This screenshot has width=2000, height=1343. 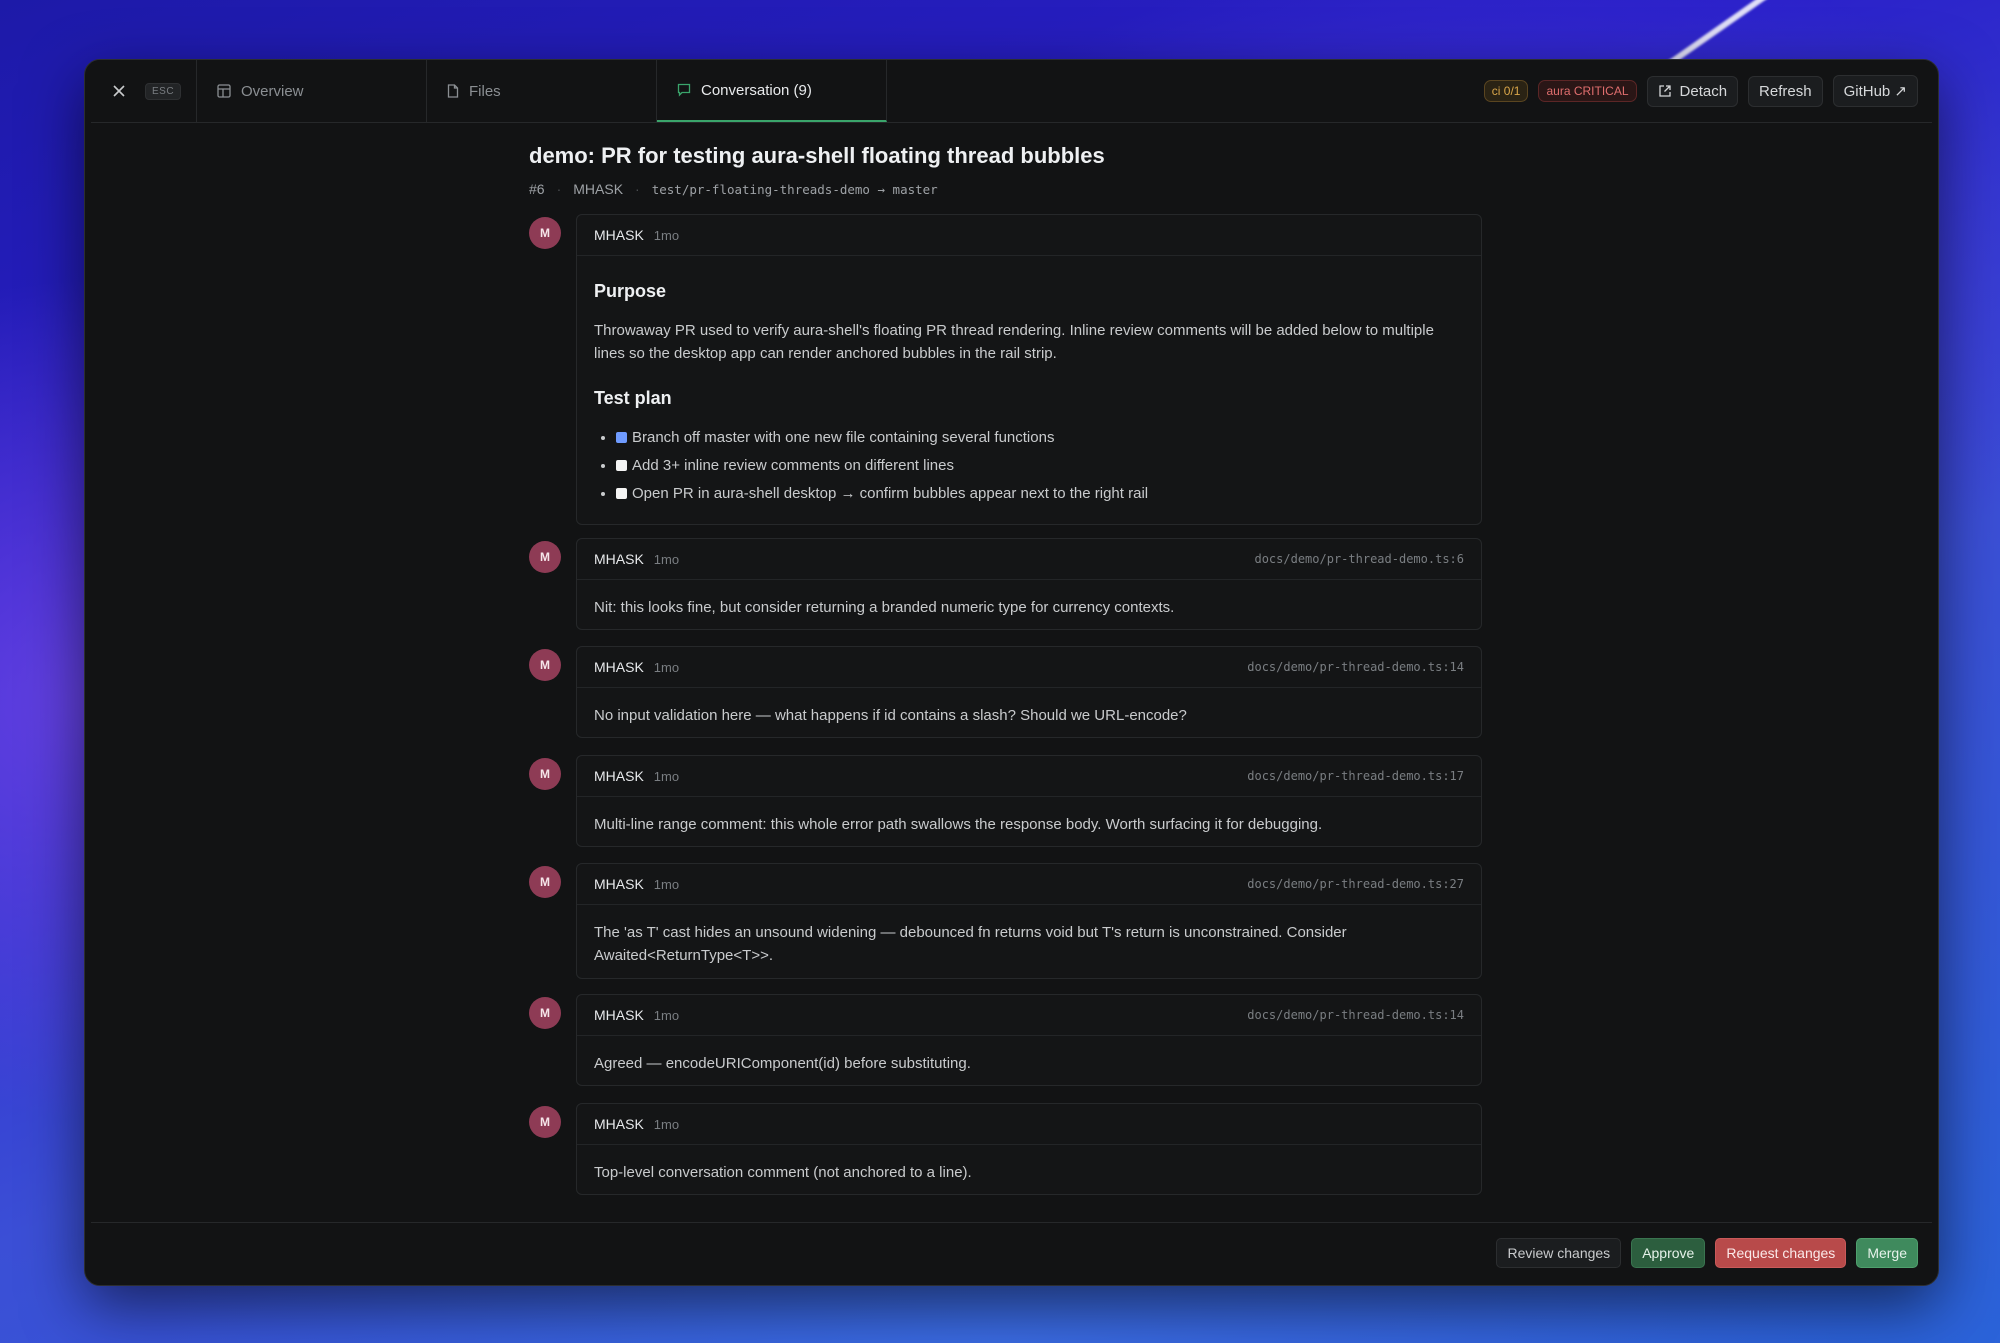 I want to click on detach-button: Detach, so click(x=1692, y=91).